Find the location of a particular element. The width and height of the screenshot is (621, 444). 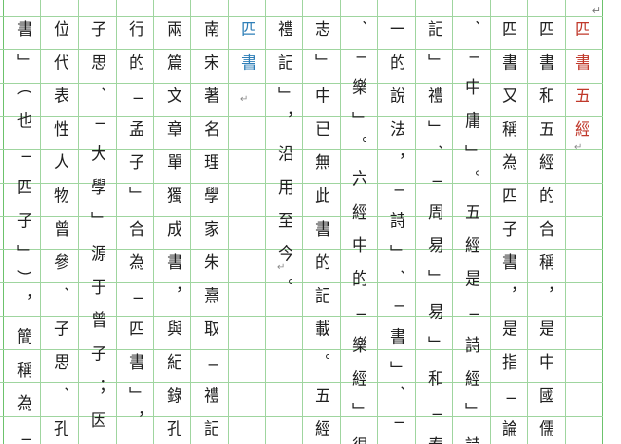

text-column: 、「樂」。六經中的「樂經」很早就亡佚 is located at coordinates (357, 232).